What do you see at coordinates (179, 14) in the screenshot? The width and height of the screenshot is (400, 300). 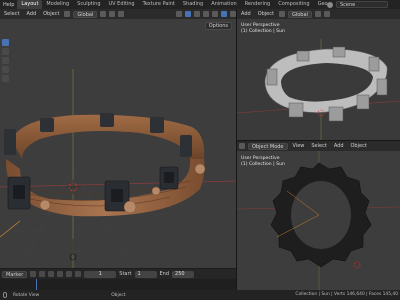 I see `visibility-icon` at bounding box center [179, 14].